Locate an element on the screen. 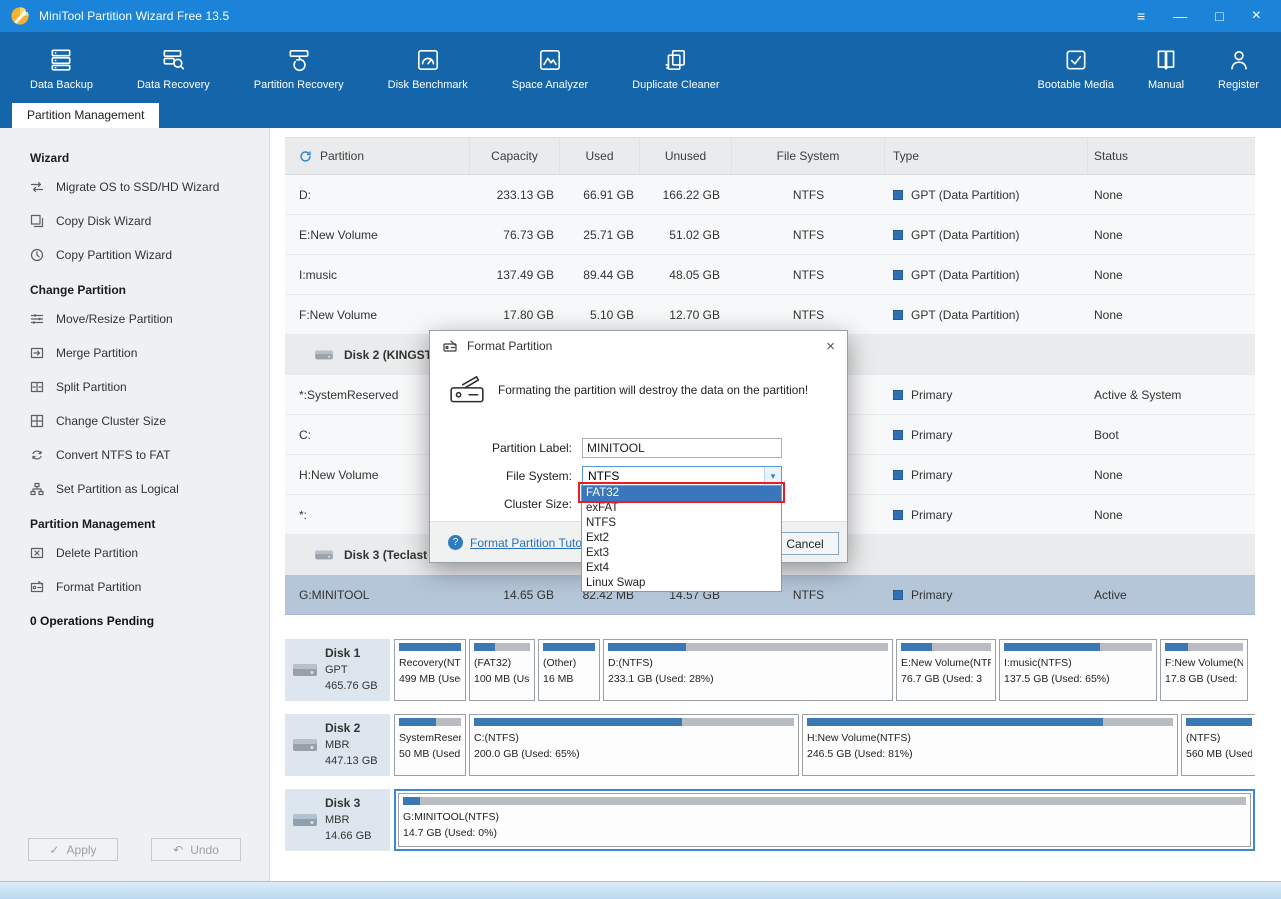 The image size is (1281, 899). delete-partition-icon is located at coordinates (37, 553).